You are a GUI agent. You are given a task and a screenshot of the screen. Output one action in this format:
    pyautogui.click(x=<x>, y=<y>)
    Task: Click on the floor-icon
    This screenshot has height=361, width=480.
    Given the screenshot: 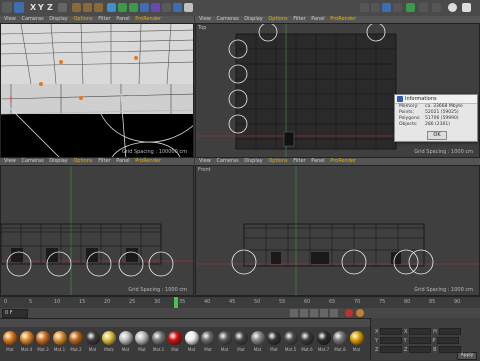 What is the action you would take?
    pyautogui.click(x=166, y=7)
    